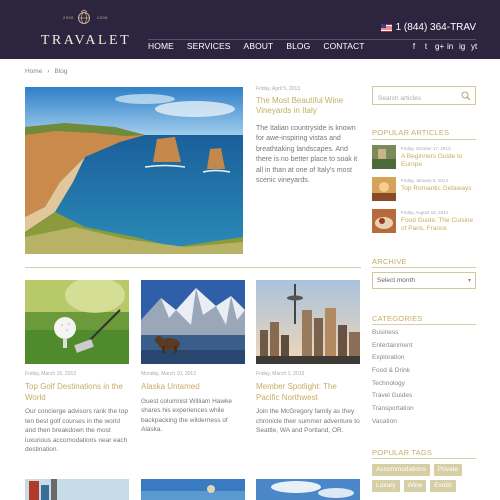  I want to click on facebook-icon: f, so click(414, 46).